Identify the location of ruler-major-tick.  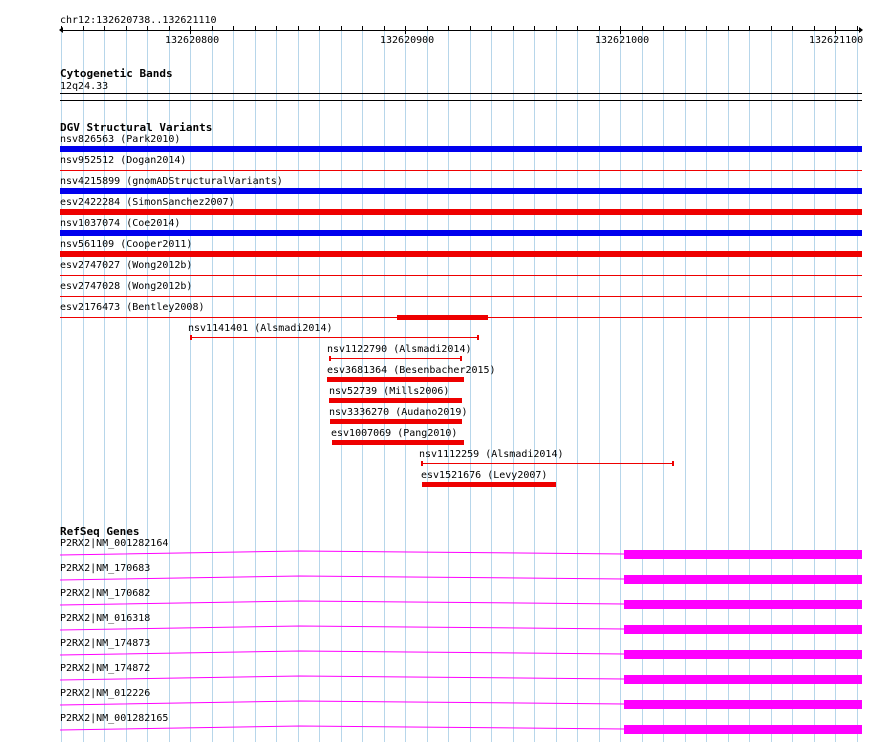
(835, 30).